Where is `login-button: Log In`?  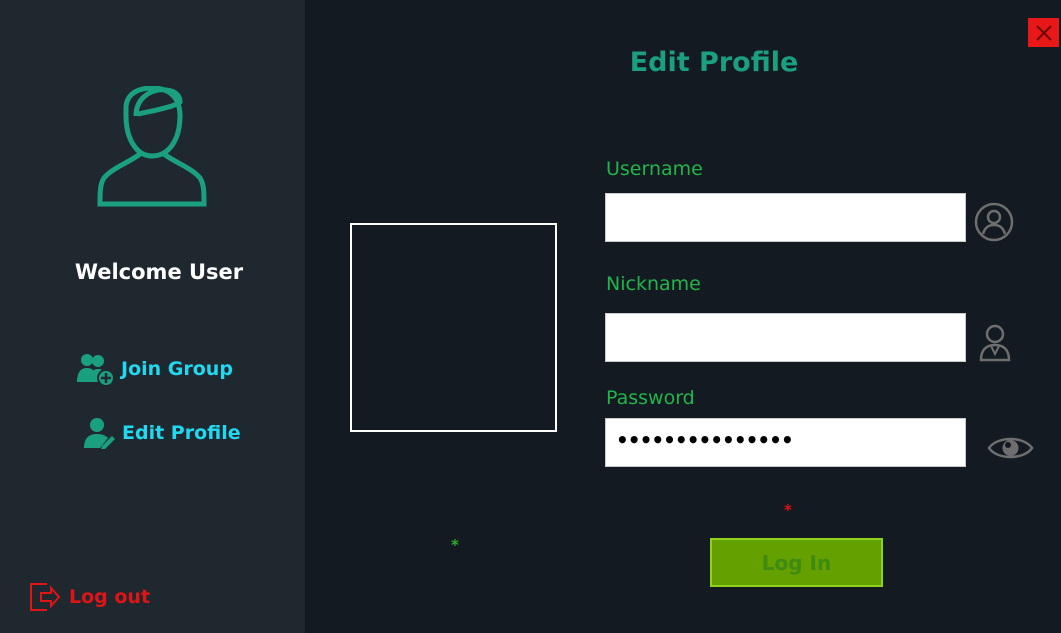
login-button: Log In is located at coordinates (796, 562).